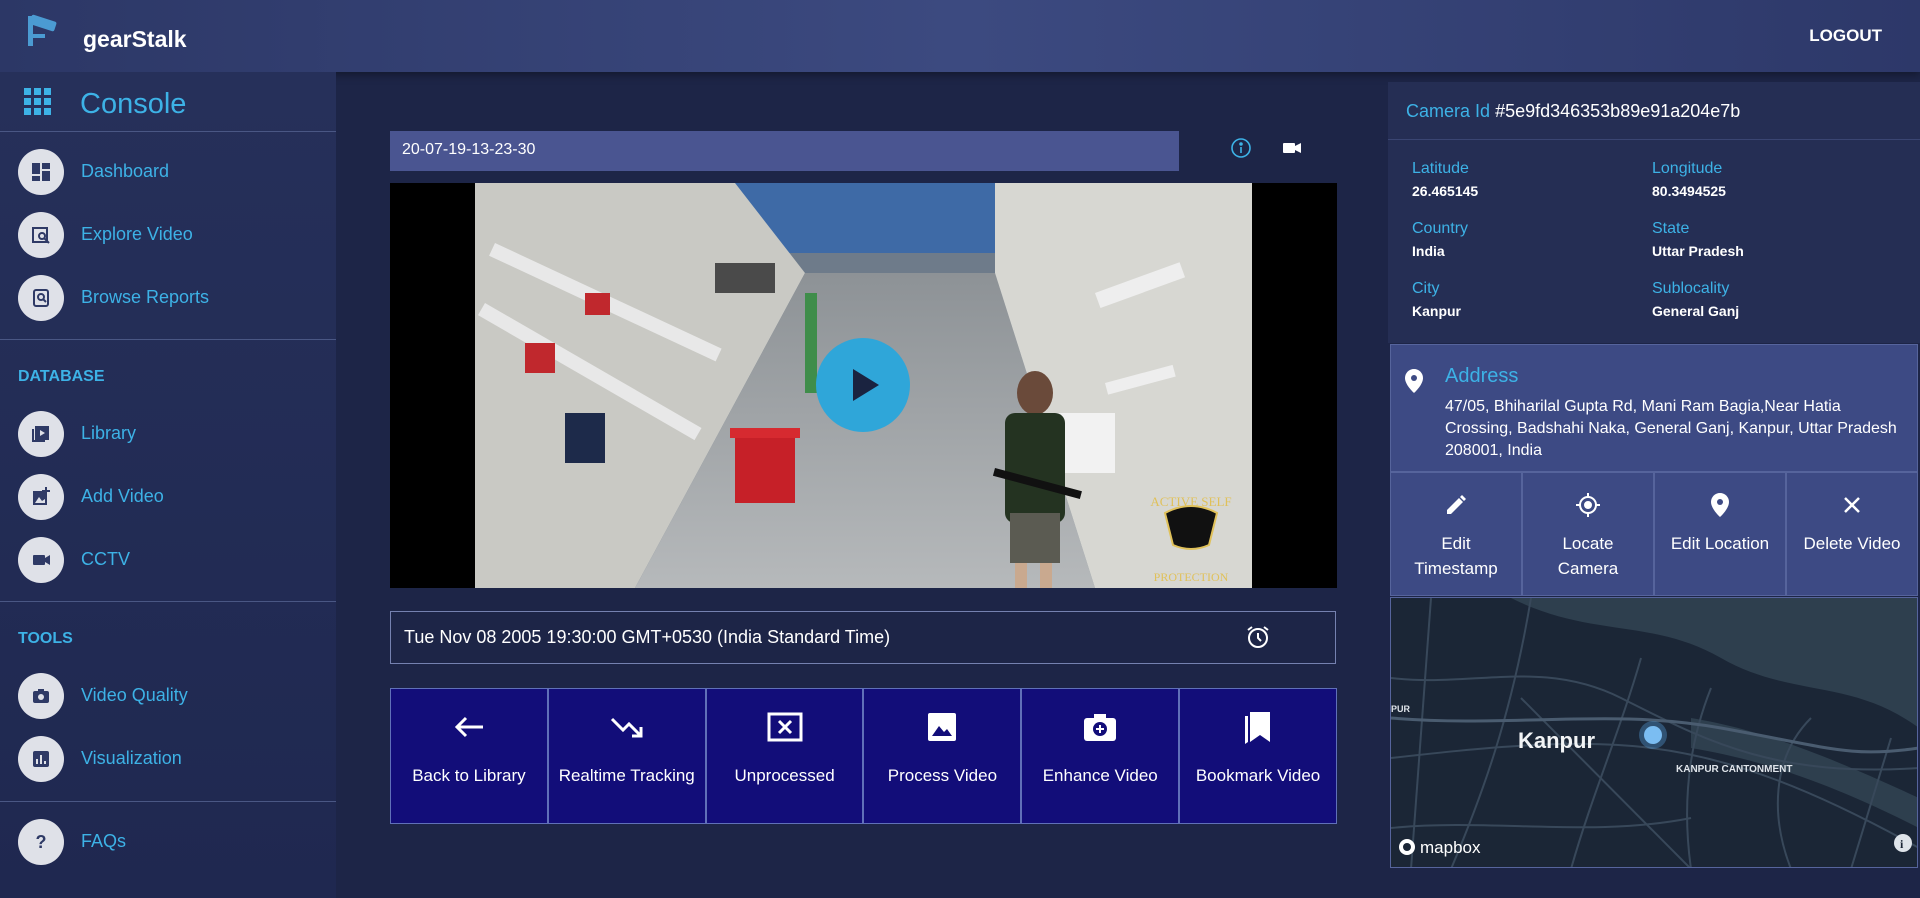  Describe the element at coordinates (1698, 239) in the screenshot. I see `state-field: State Uttar Pradesh` at that location.